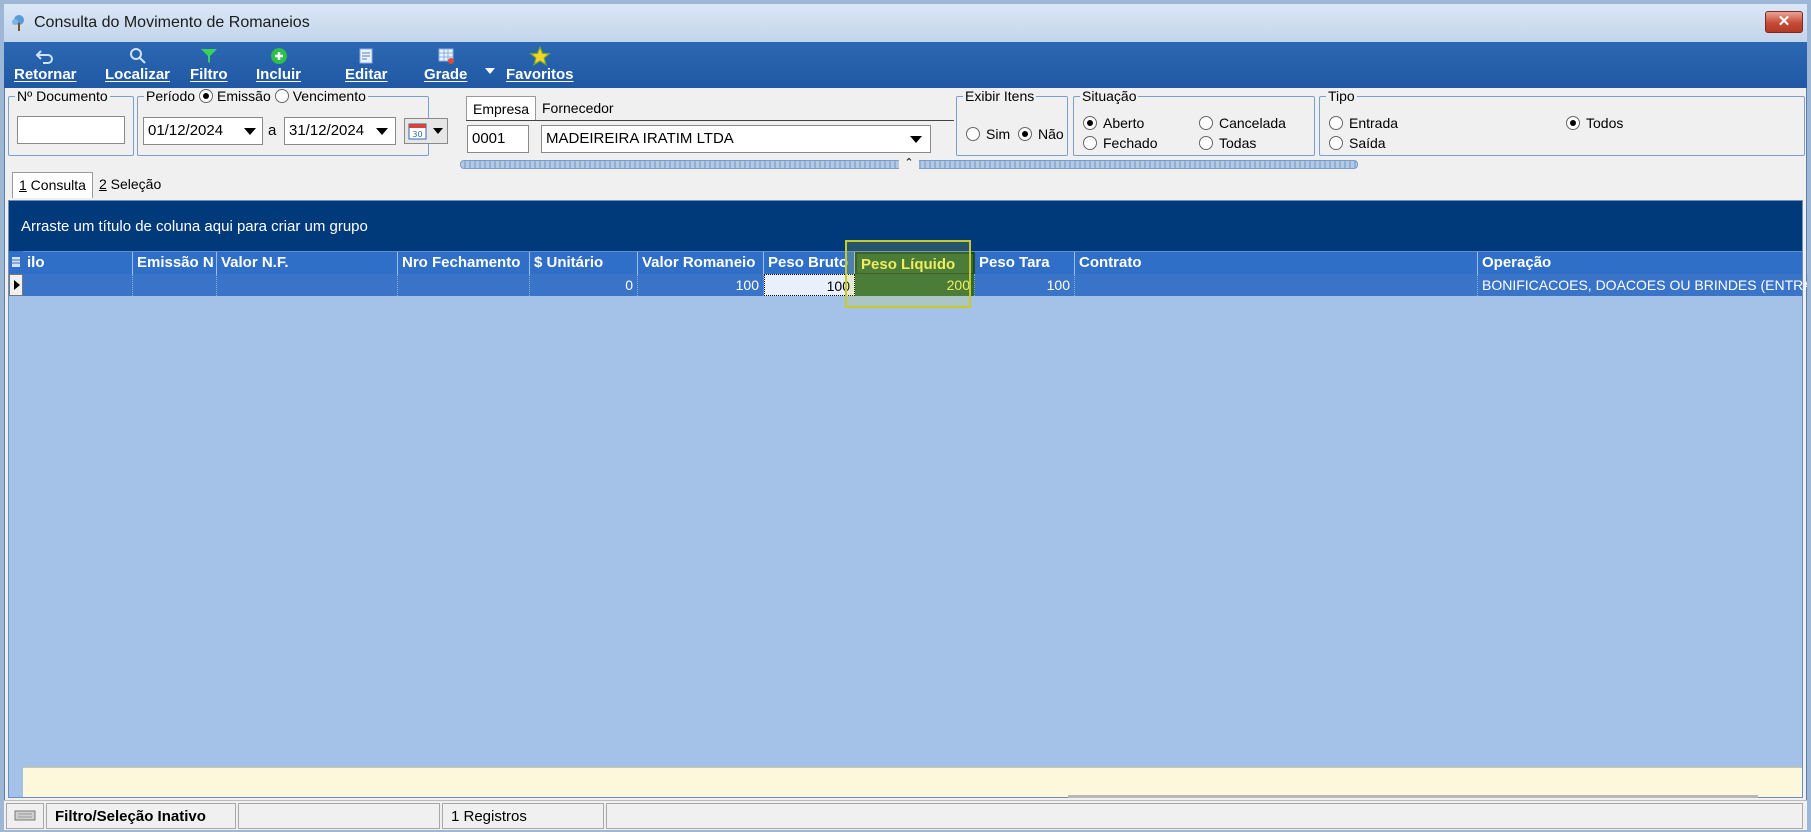  What do you see at coordinates (710, 120) in the screenshot?
I see `tab-underline` at bounding box center [710, 120].